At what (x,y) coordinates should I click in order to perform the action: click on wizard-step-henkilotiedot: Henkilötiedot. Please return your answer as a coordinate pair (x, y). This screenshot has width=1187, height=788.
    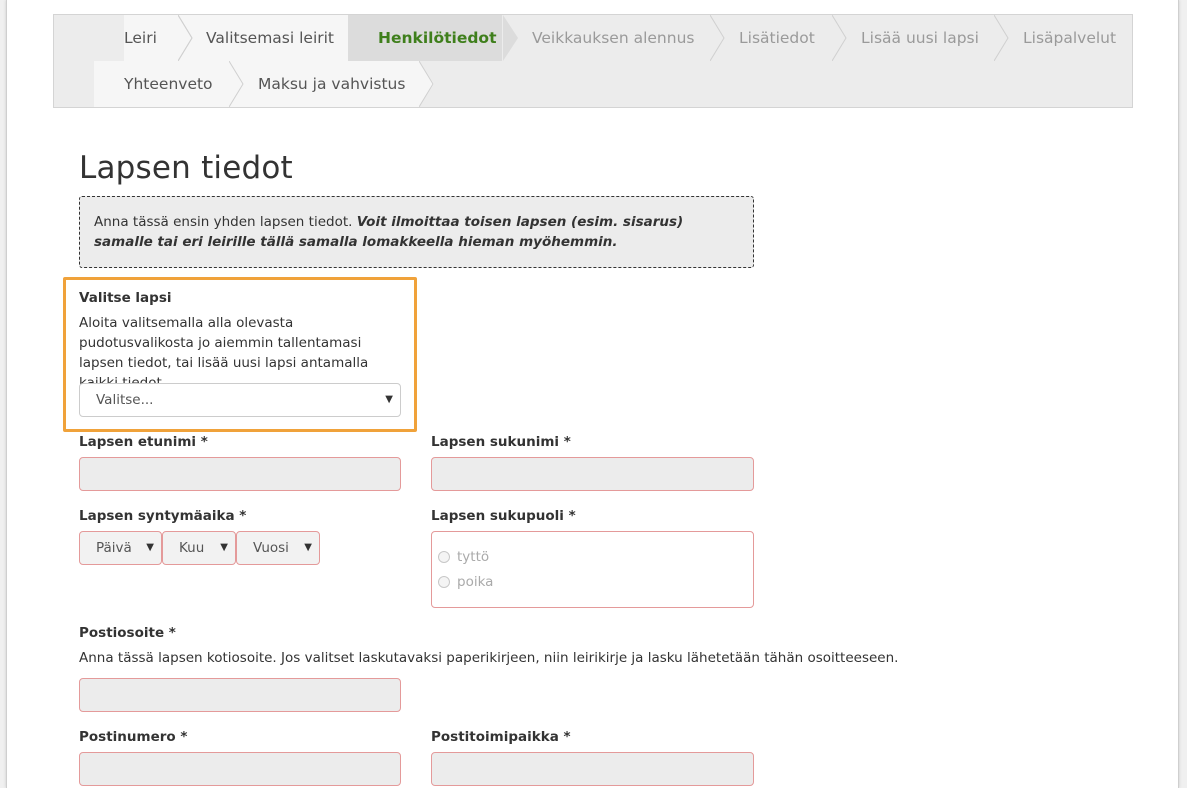
    Looking at the image, I should click on (426, 38).